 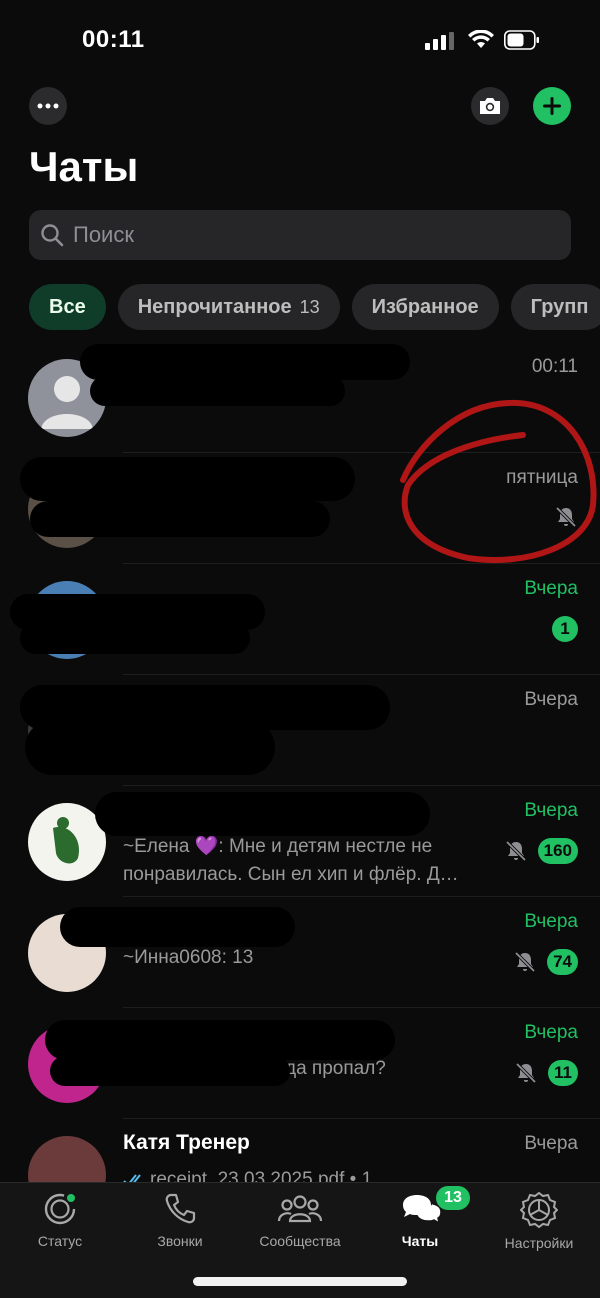 I want to click on more-button, so click(x=48, y=106).